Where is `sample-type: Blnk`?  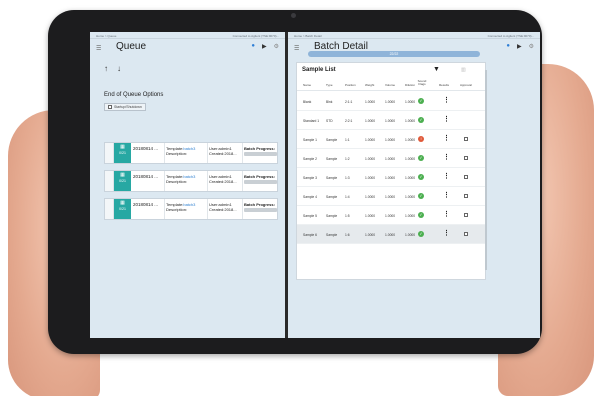 sample-type: Blnk is located at coordinates (329, 102).